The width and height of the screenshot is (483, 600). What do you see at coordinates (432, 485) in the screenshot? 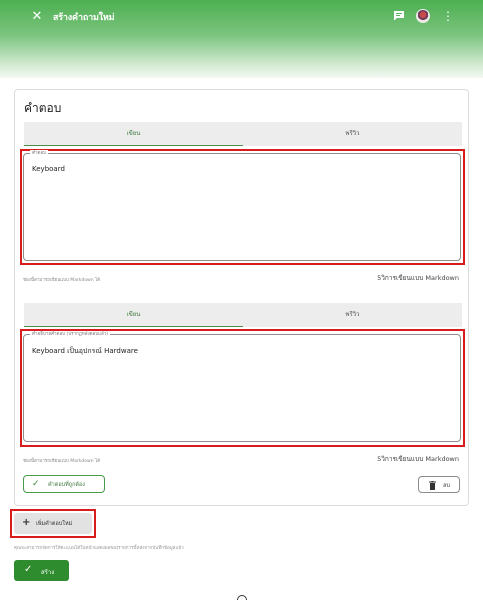
I see `trash-icon` at bounding box center [432, 485].